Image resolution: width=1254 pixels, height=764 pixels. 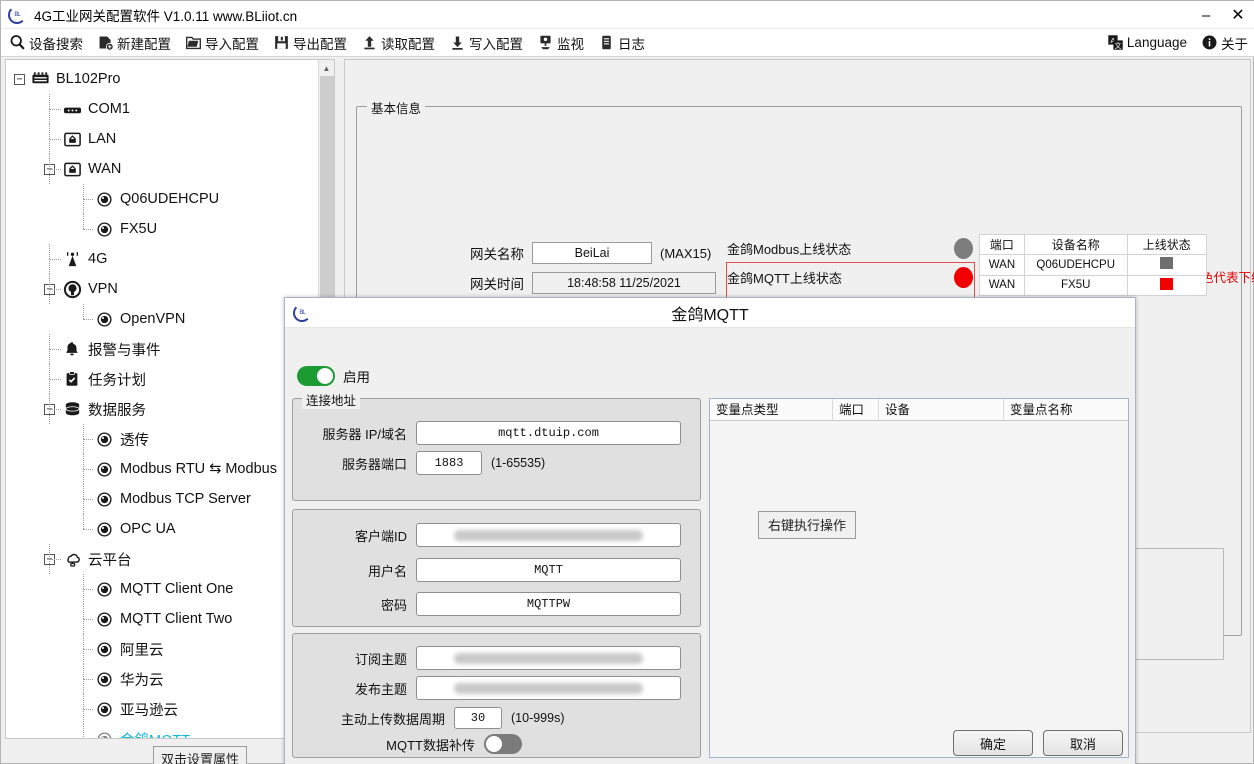 What do you see at coordinates (503, 744) in the screenshot?
I see `resend-toggle` at bounding box center [503, 744].